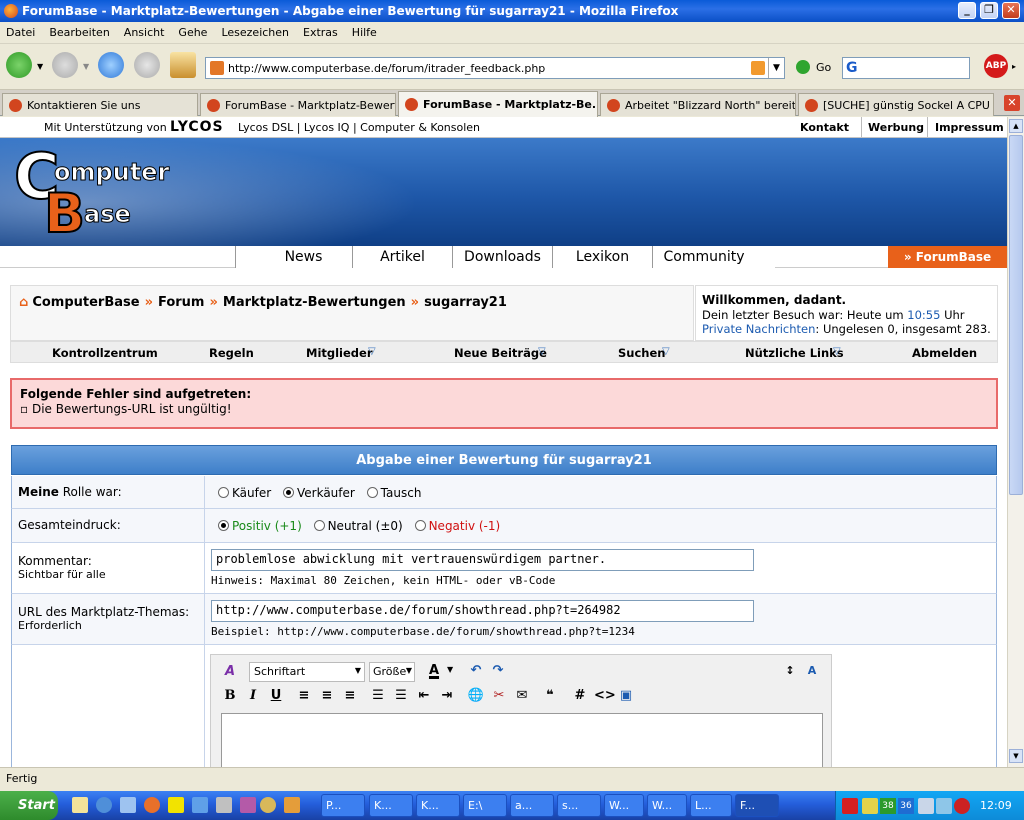 The image size is (1024, 820). I want to click on menu-extras: Extras, so click(320, 32).